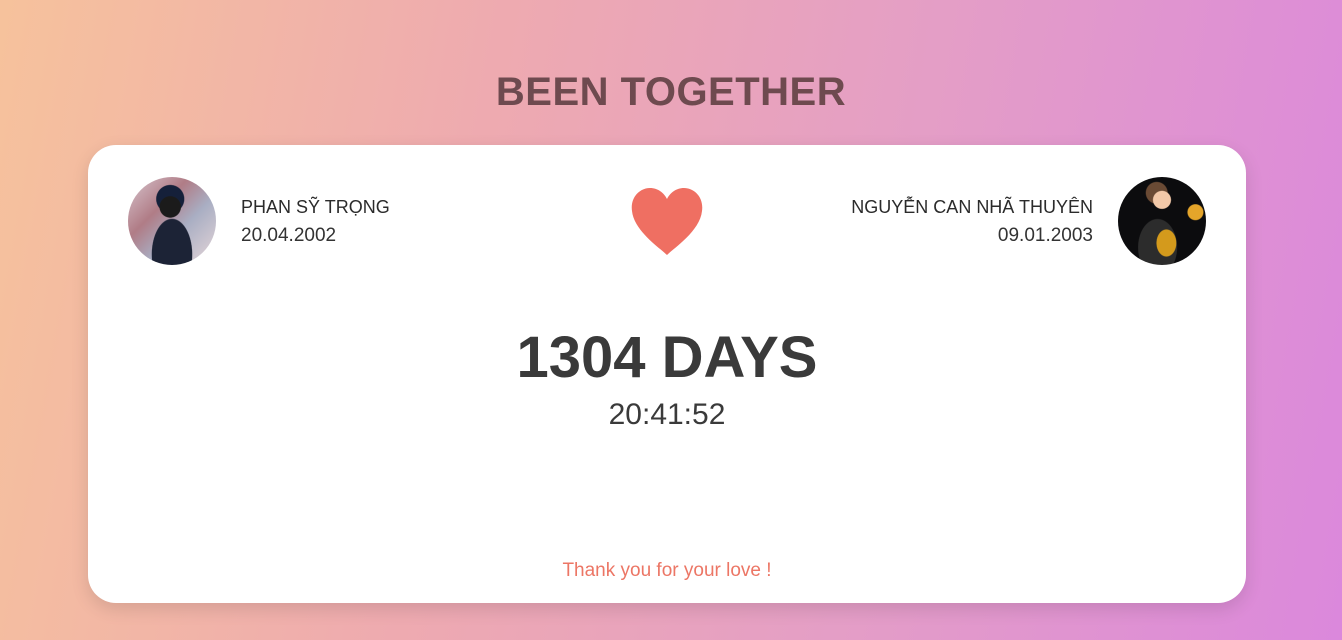 The width and height of the screenshot is (1342, 640). Describe the element at coordinates (667, 221) in the screenshot. I see `heart-icon` at that location.